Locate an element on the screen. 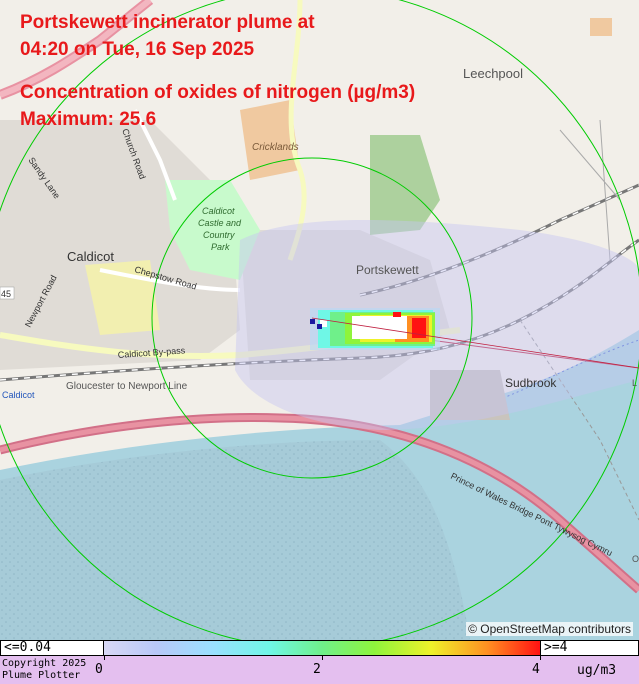  label-station: Caldicot is located at coordinates (18, 395).